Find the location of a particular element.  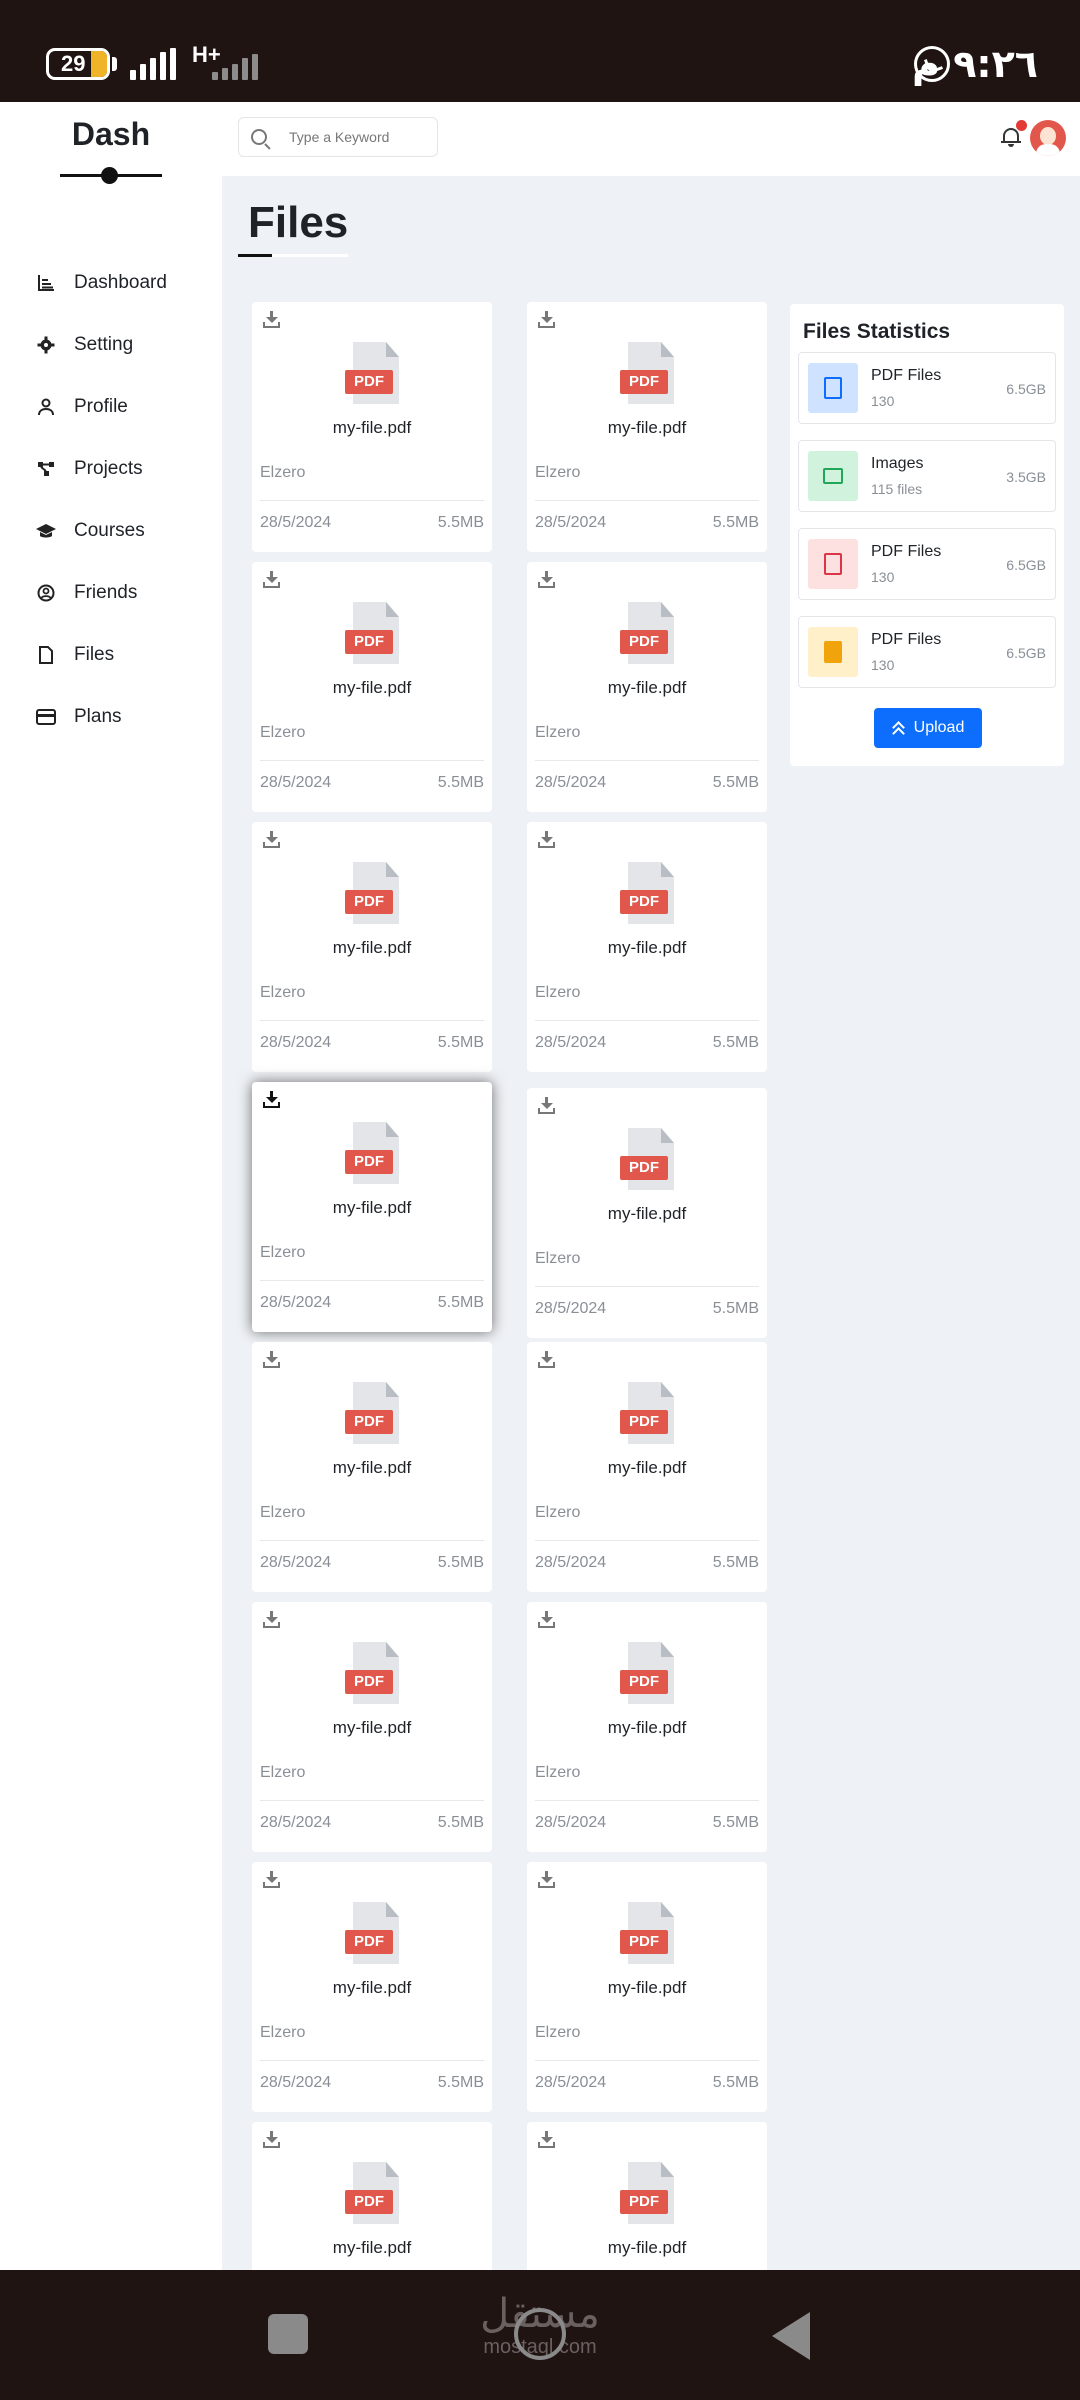

sidebar-item-label: Setting is located at coordinates (104, 344).